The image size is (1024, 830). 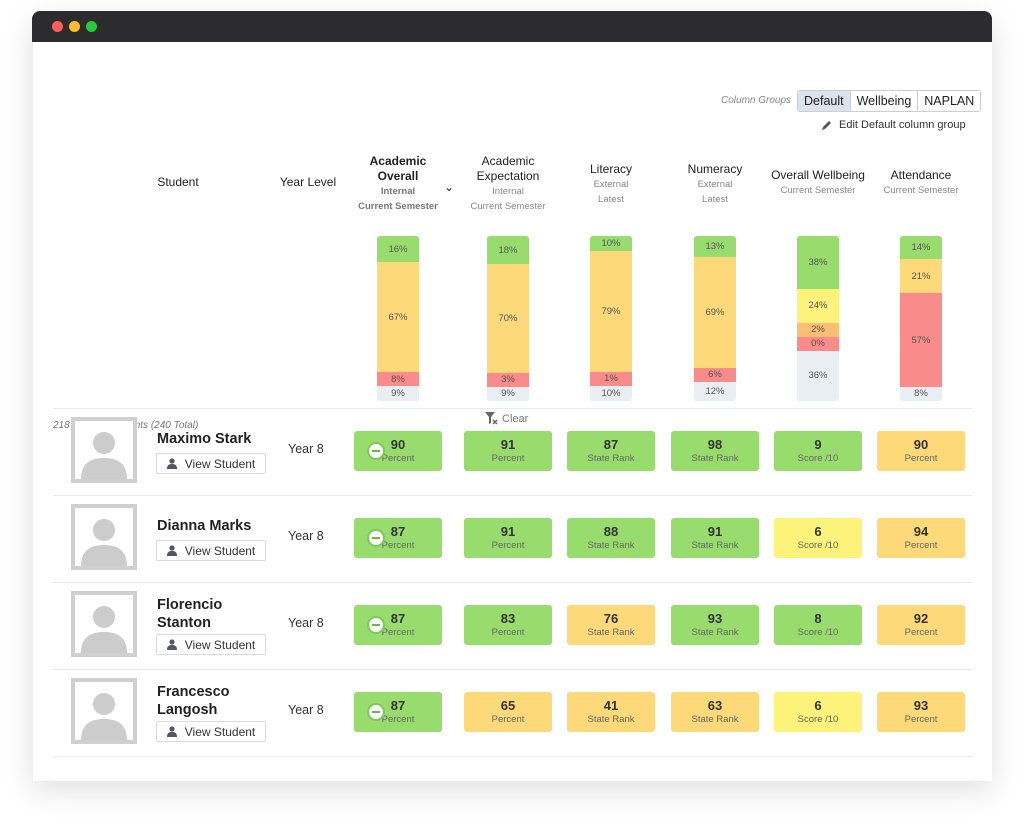 What do you see at coordinates (508, 444) in the screenshot?
I see `score-value: 91` at bounding box center [508, 444].